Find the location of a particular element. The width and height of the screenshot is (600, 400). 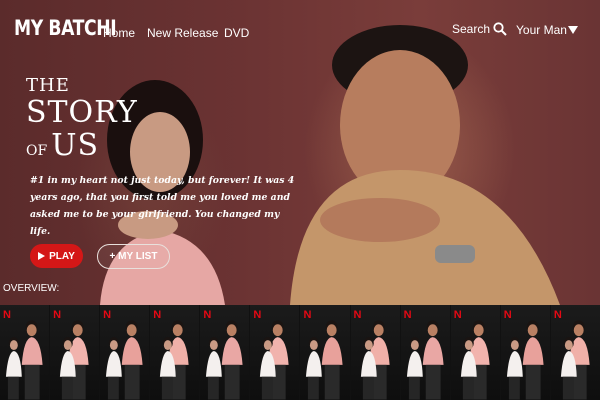

thumbnail-3: N is located at coordinates (125, 352).